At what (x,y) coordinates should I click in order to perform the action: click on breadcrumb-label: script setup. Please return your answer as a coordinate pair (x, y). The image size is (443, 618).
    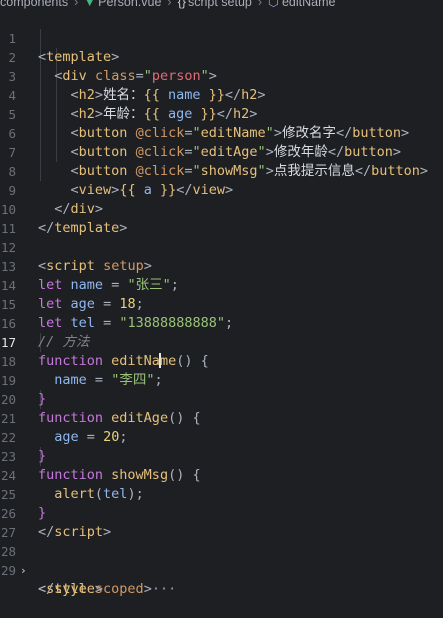
    Looking at the image, I should click on (219, 4).